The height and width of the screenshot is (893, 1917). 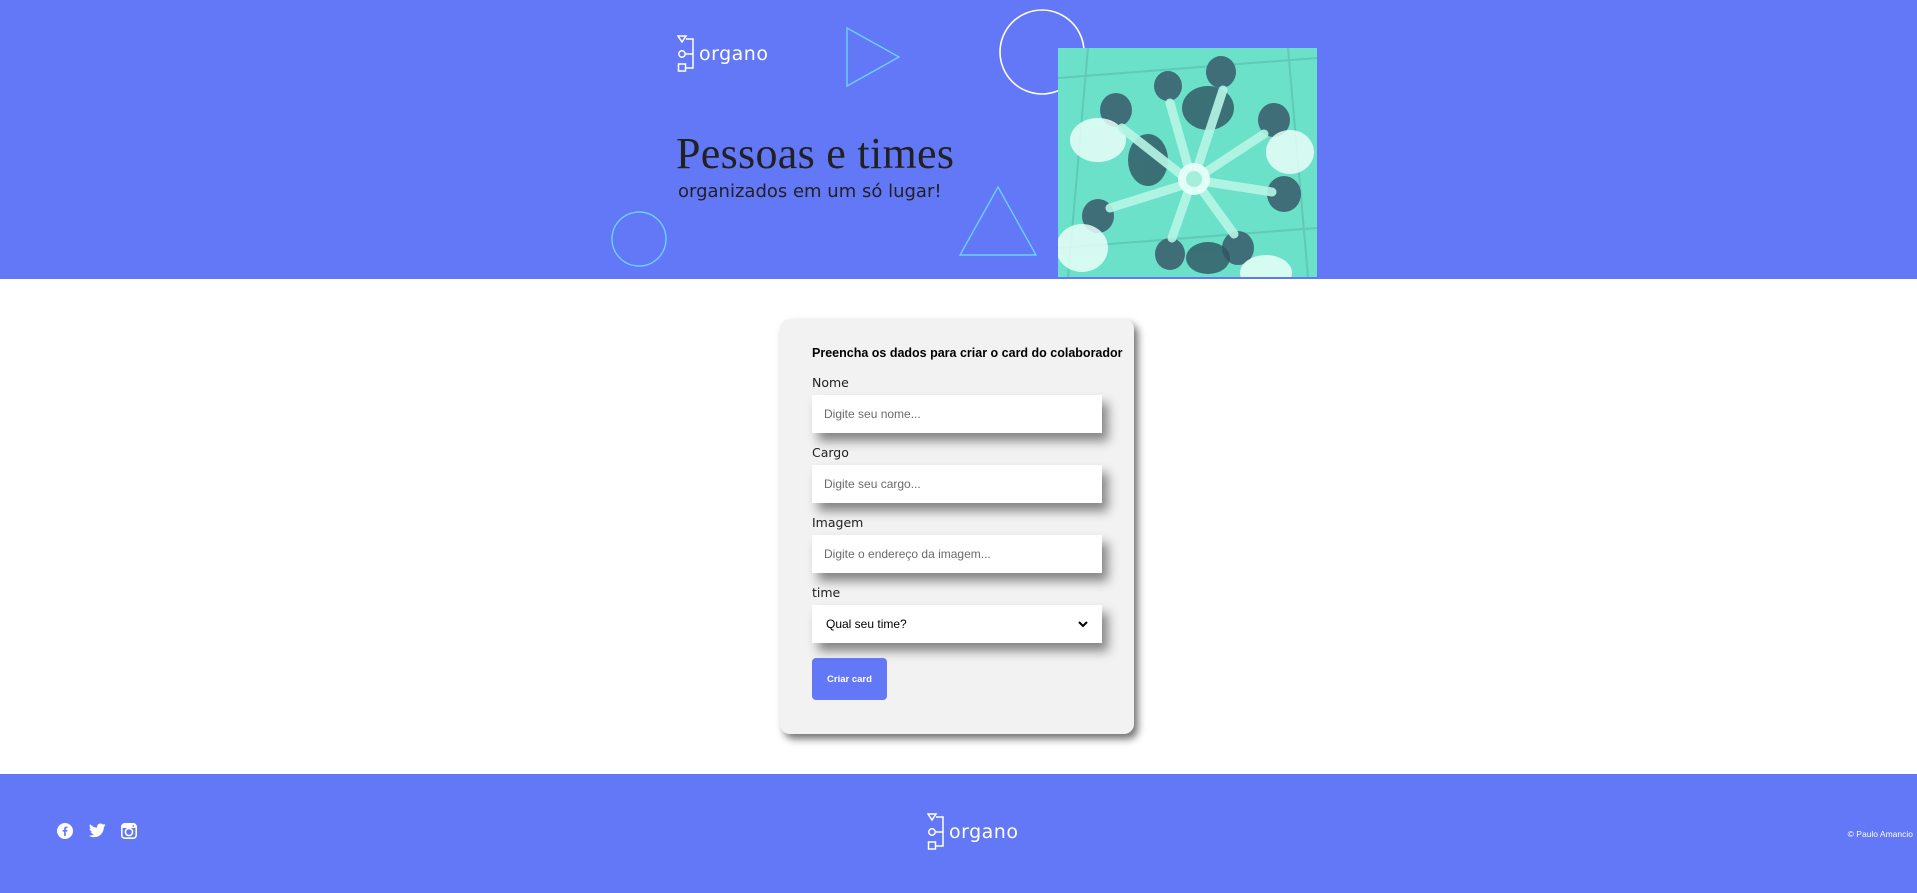 I want to click on role-input, so click(x=957, y=484).